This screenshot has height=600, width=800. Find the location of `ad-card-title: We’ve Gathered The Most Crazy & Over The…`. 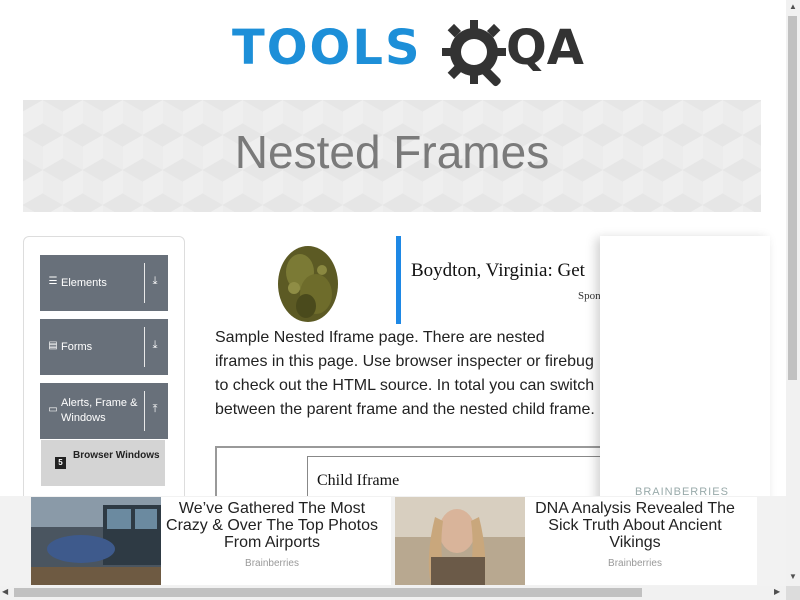

ad-card-title: We’ve Gathered The Most Crazy & Over The… is located at coordinates (272, 525).